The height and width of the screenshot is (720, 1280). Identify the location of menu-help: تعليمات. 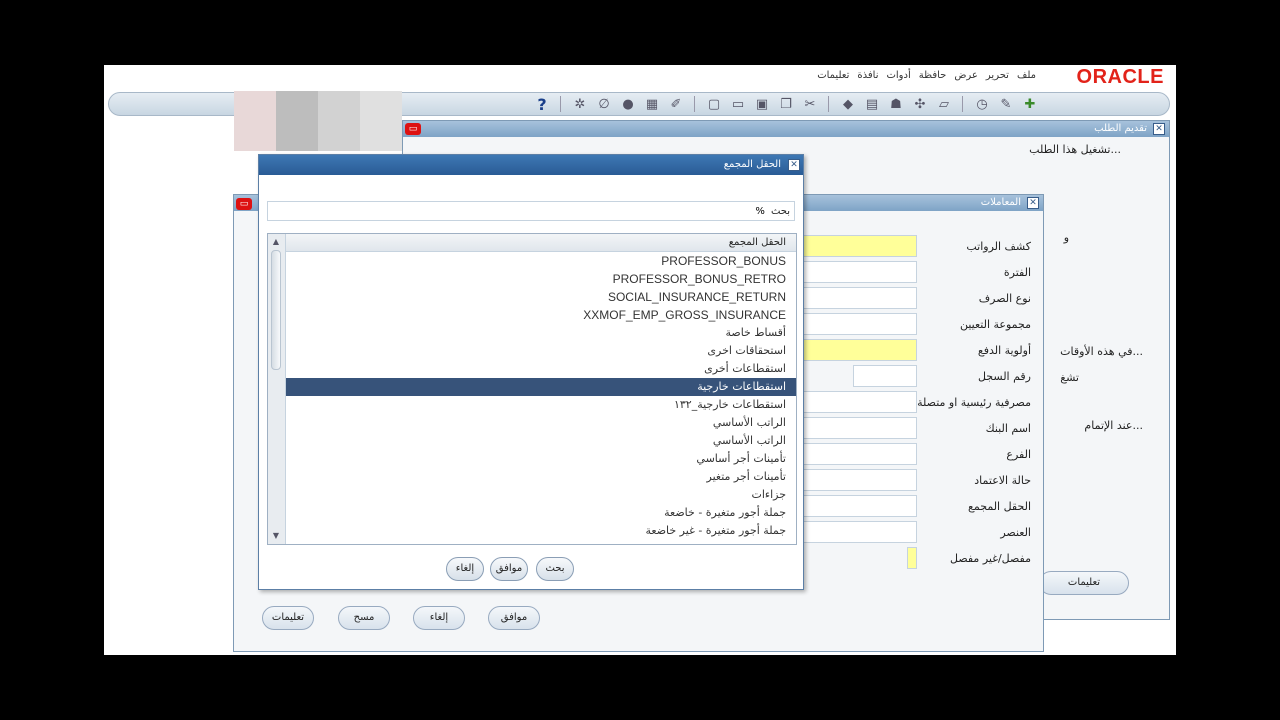
(833, 75).